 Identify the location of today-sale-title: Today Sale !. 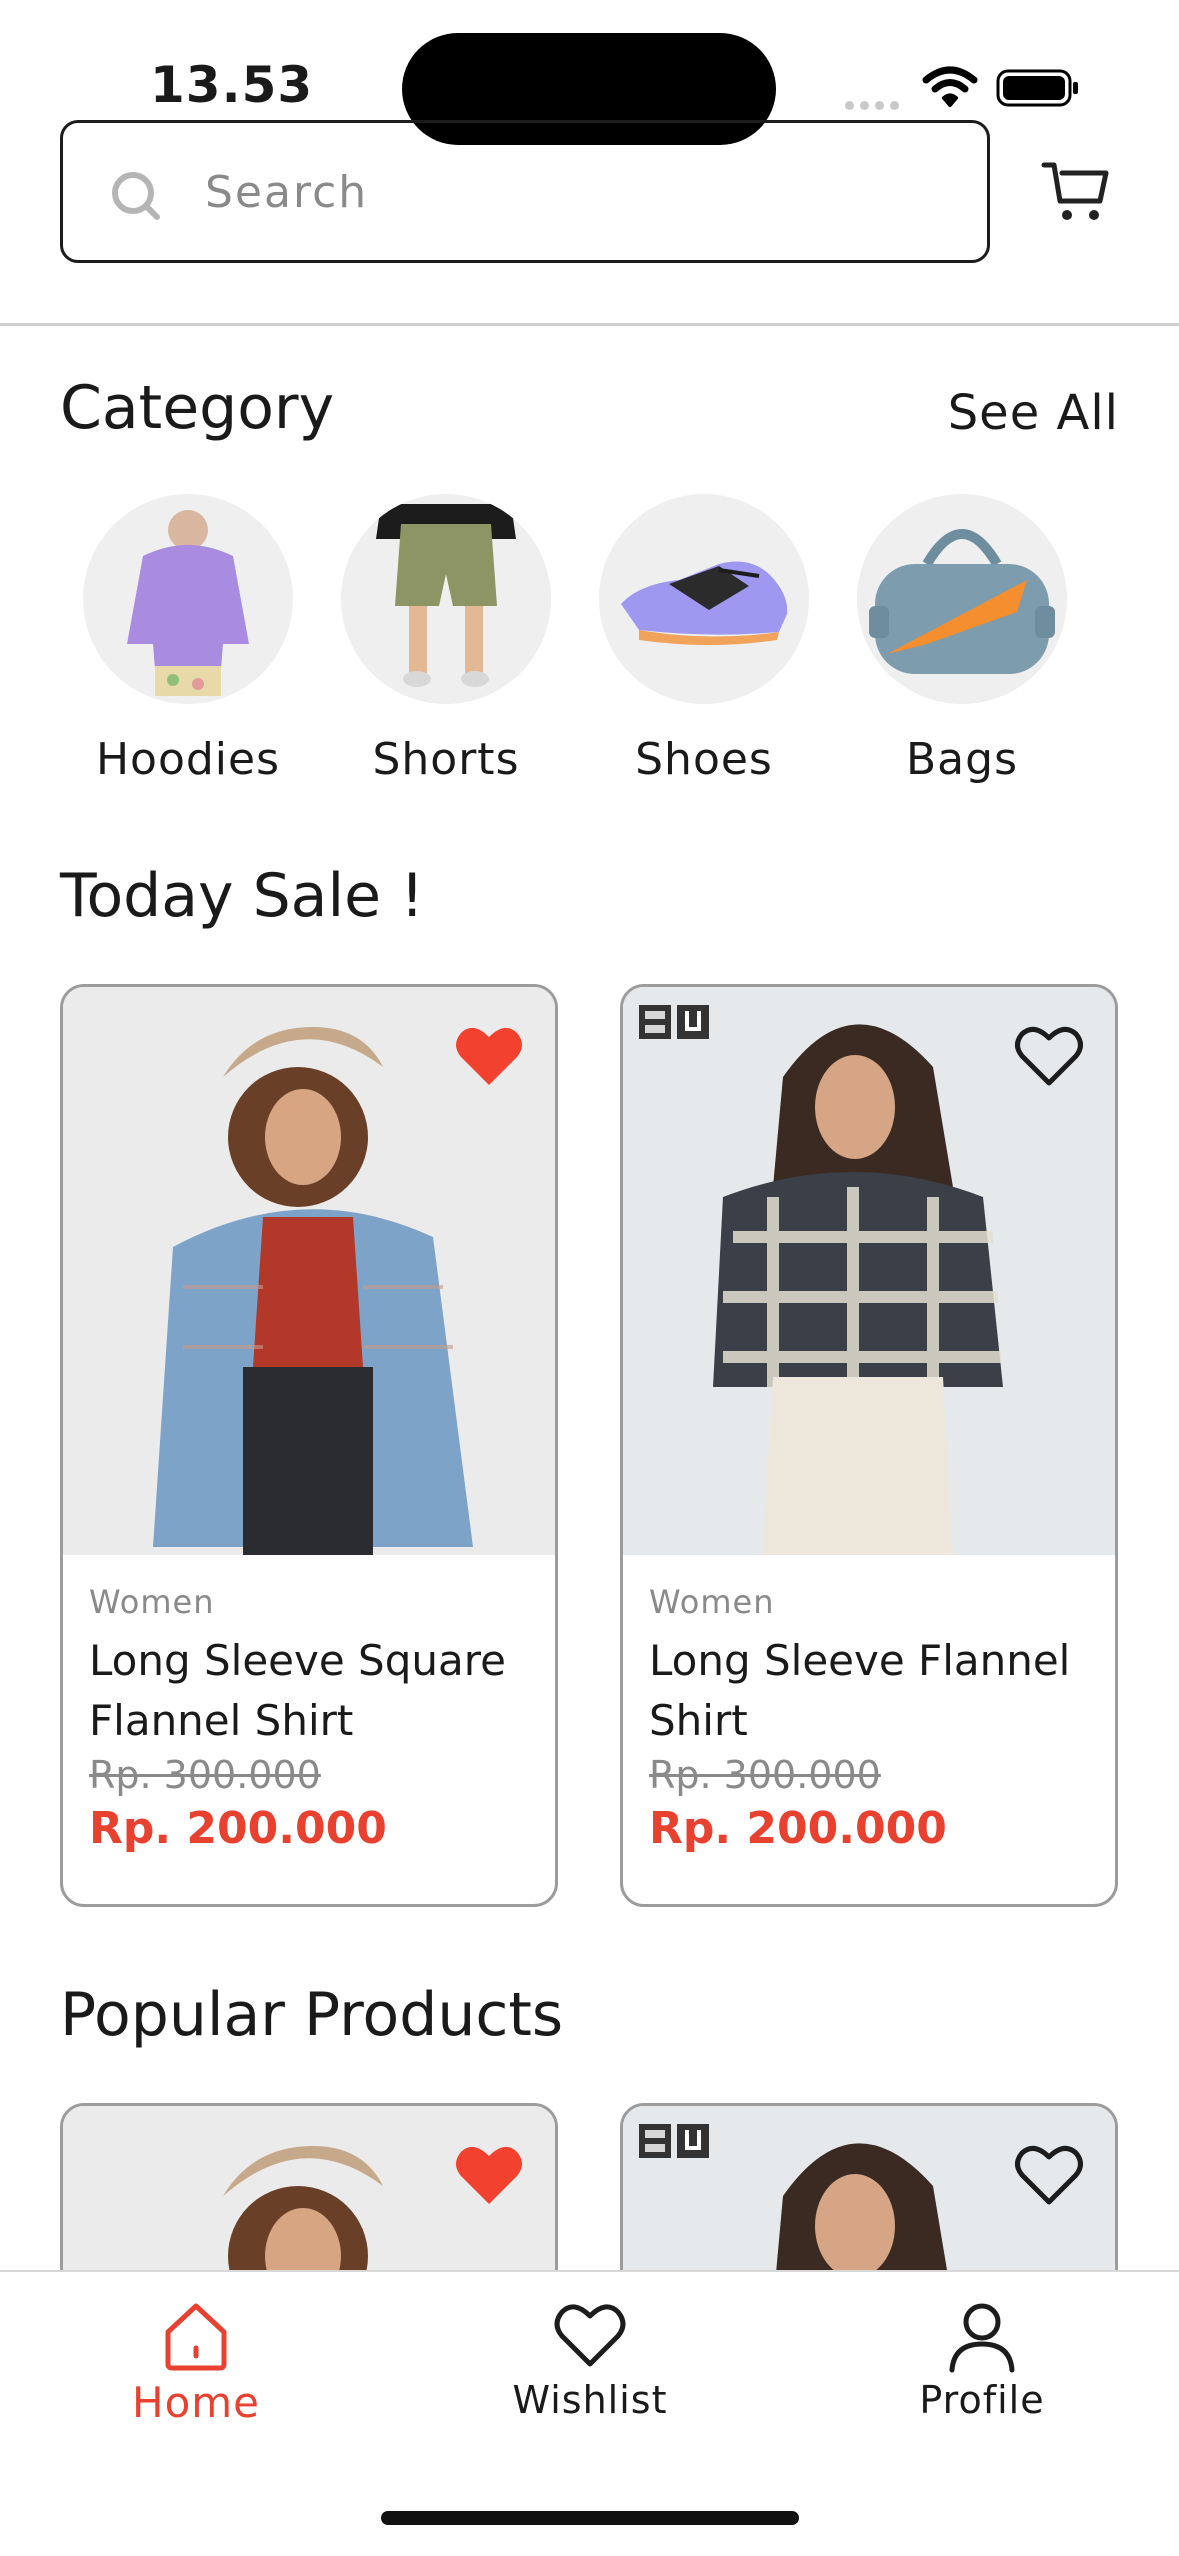
(242, 896).